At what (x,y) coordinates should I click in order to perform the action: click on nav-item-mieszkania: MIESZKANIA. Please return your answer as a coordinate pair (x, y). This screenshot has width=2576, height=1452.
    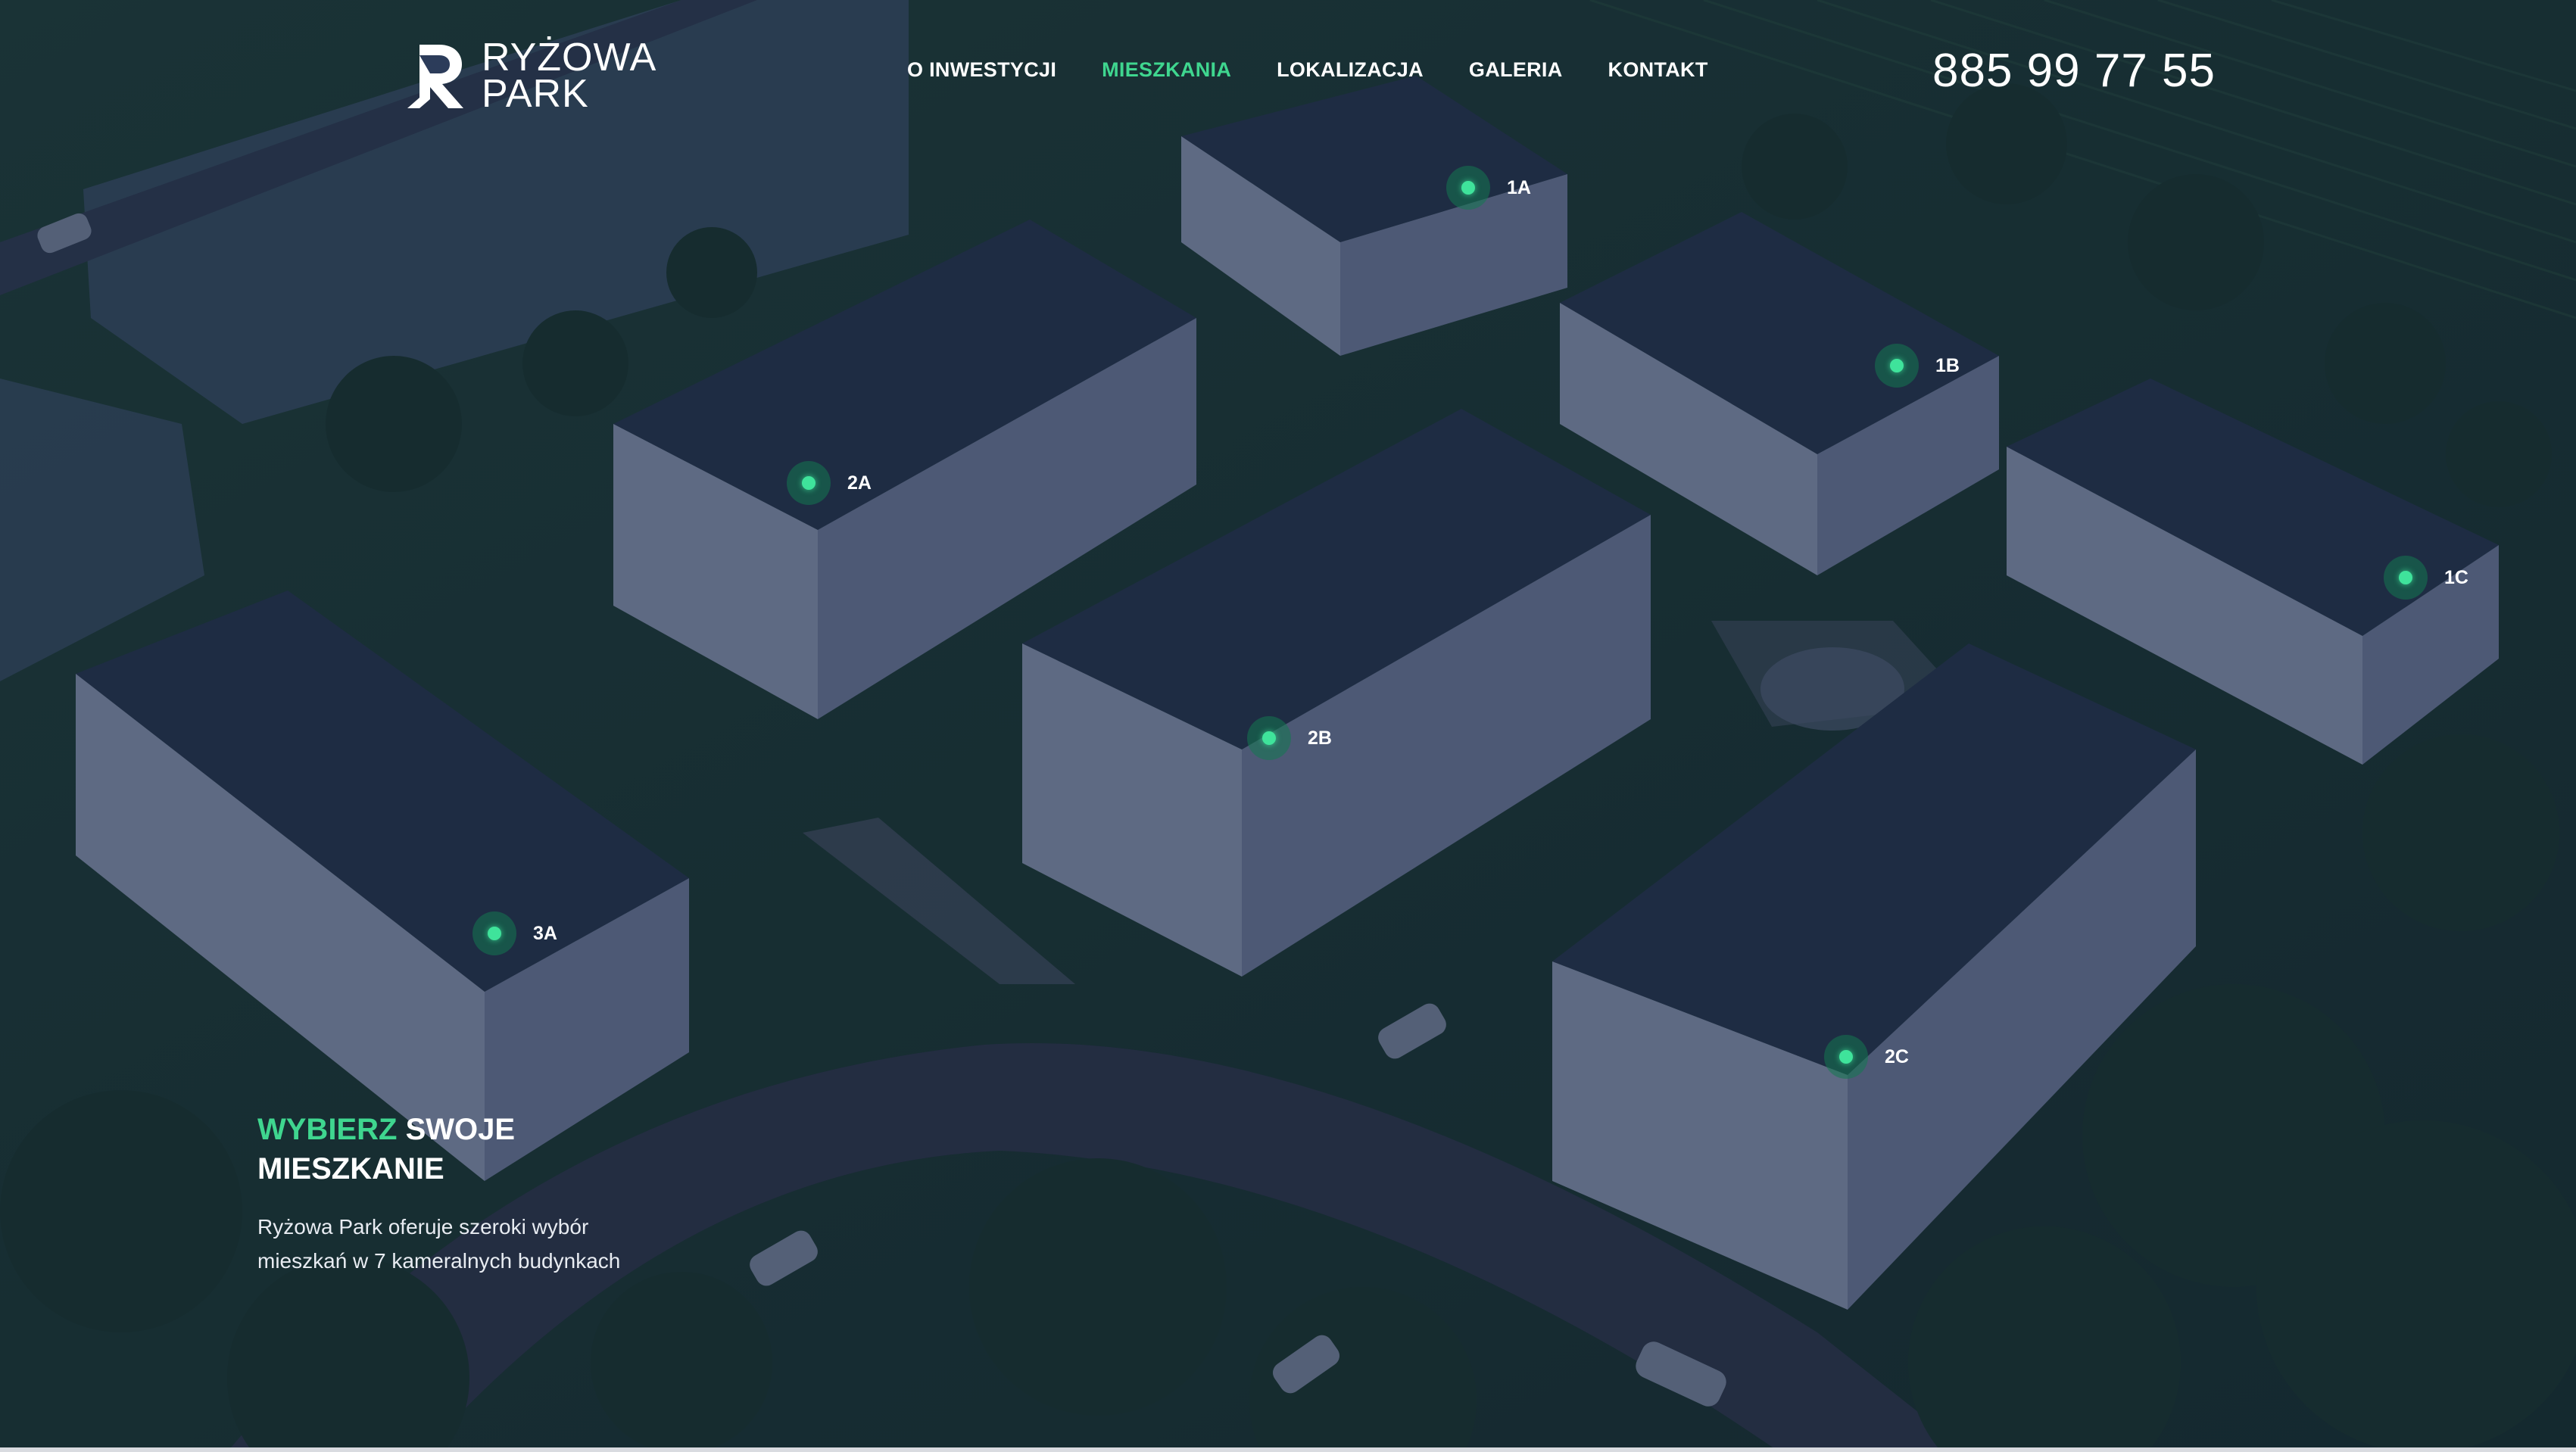
    Looking at the image, I should click on (1166, 70).